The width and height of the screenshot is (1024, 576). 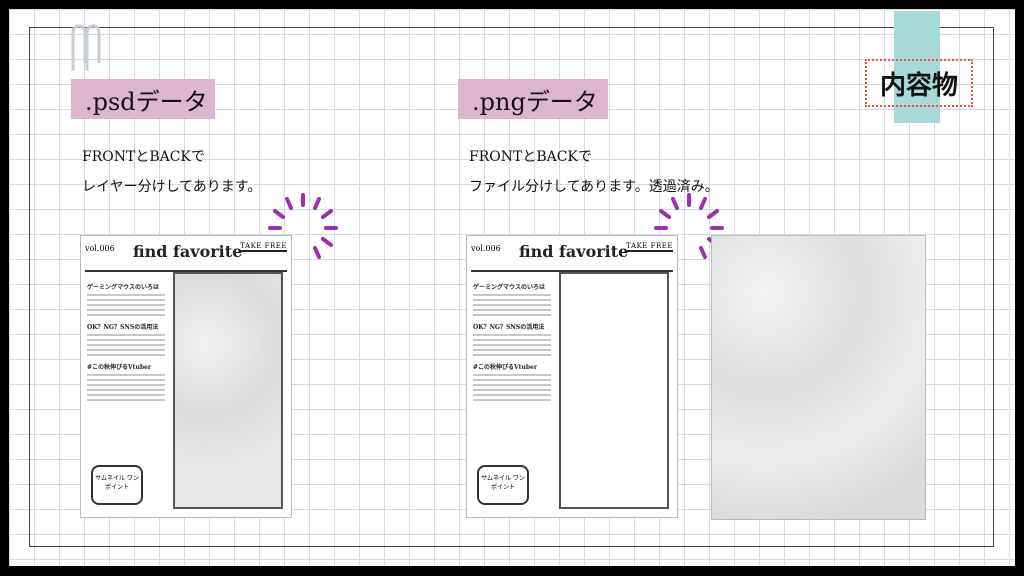 I want to click on png-desc-line1: FRONTとBACKで, so click(x=530, y=157).